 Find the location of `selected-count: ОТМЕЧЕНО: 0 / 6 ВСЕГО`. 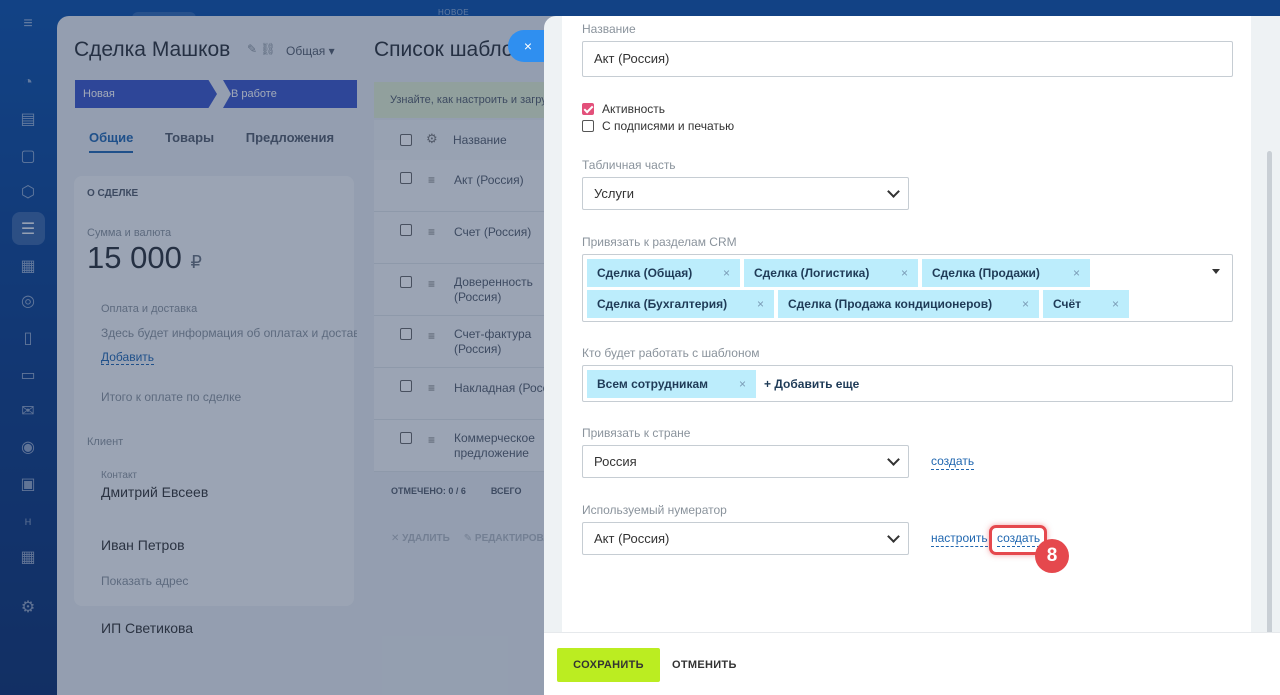

selected-count: ОТМЕЧЕНО: 0 / 6 ВСЕГО is located at coordinates (456, 491).